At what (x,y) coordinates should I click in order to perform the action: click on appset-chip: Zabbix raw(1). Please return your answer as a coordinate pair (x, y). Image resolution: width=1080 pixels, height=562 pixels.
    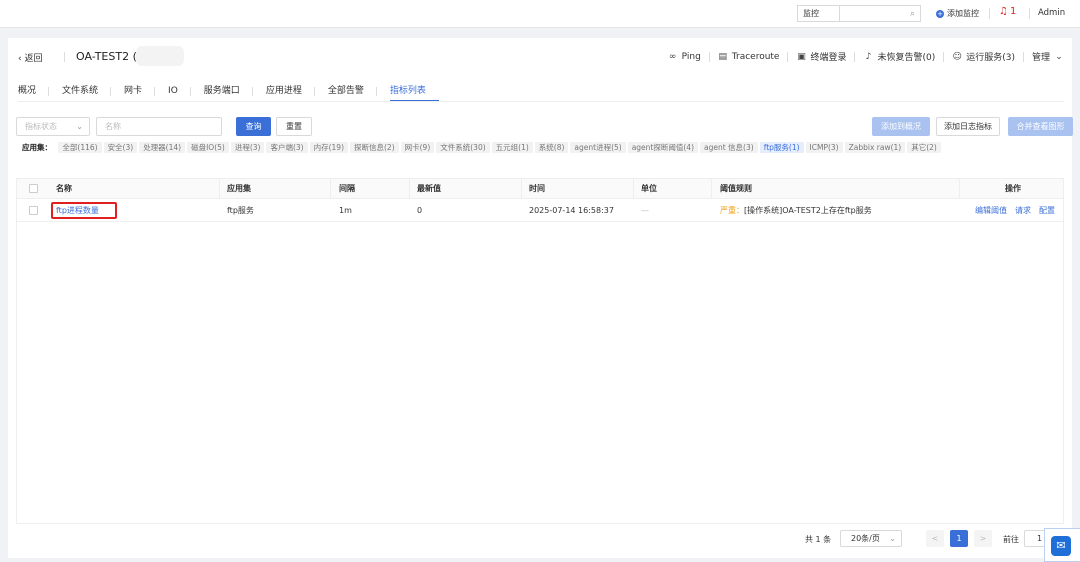
    Looking at the image, I should click on (875, 147).